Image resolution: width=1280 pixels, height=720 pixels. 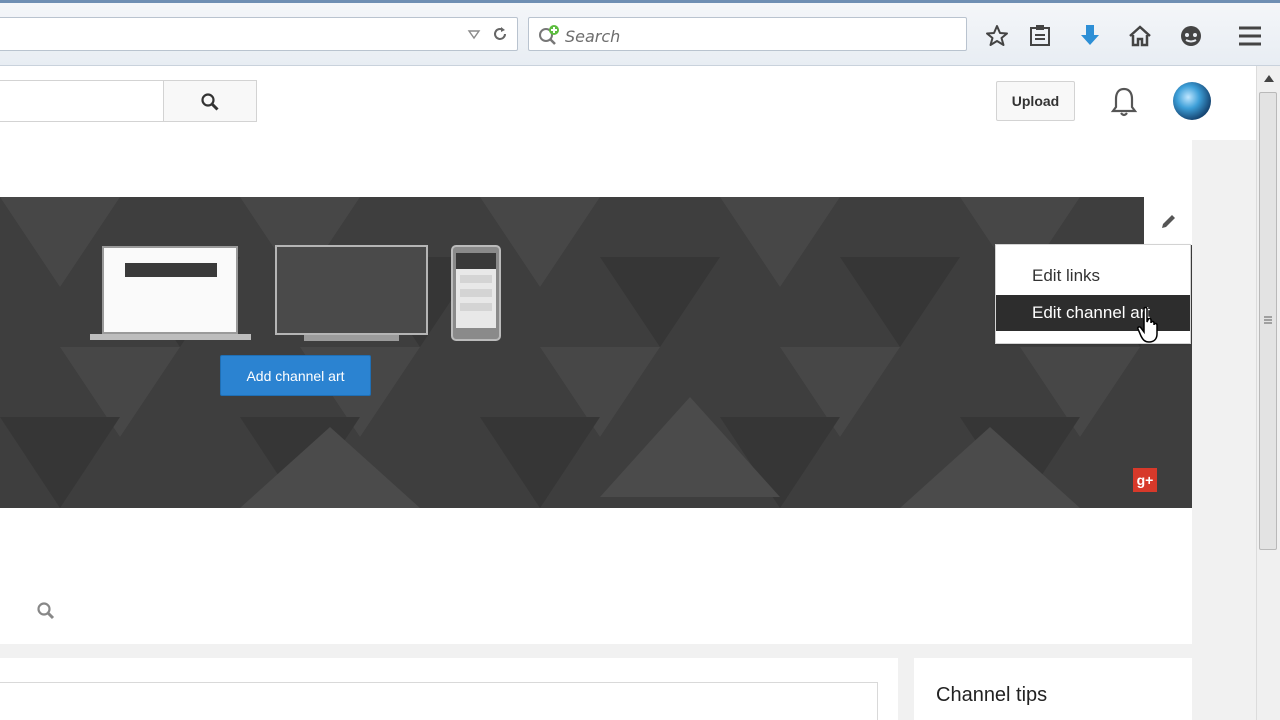 What do you see at coordinates (1191, 36) in the screenshot?
I see `chat-icon` at bounding box center [1191, 36].